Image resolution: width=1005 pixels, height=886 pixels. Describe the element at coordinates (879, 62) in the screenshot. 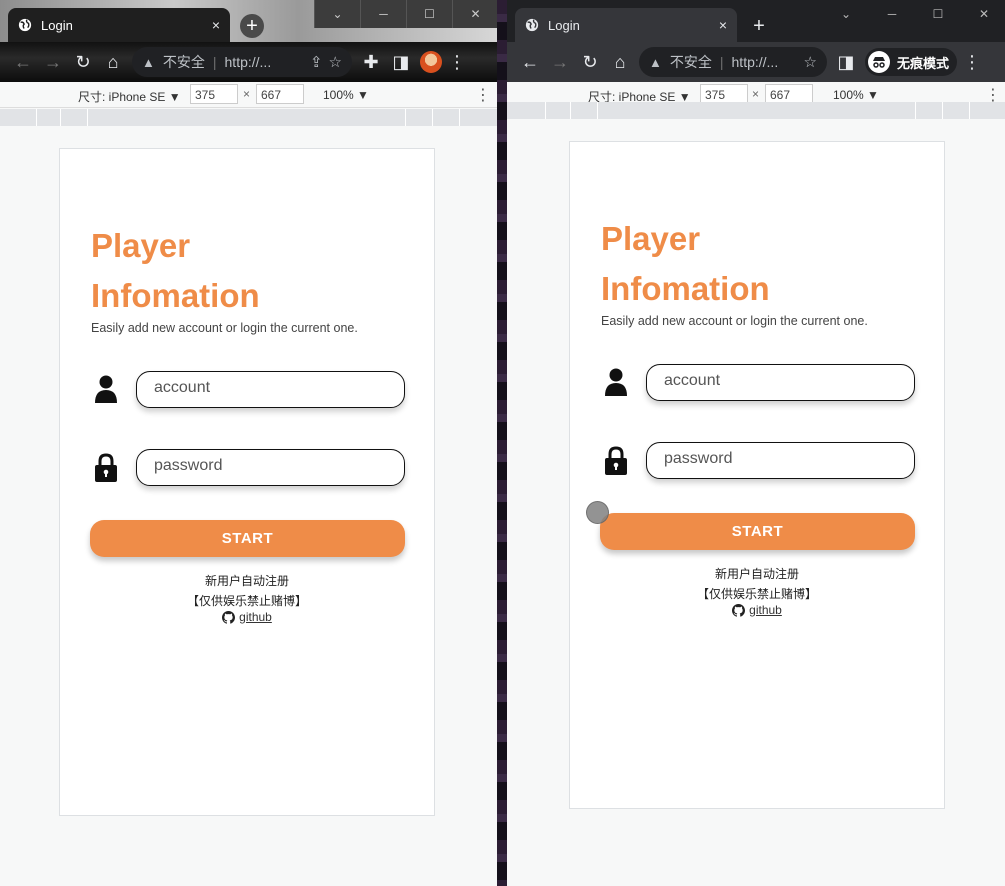

I see `incognito-icon` at that location.